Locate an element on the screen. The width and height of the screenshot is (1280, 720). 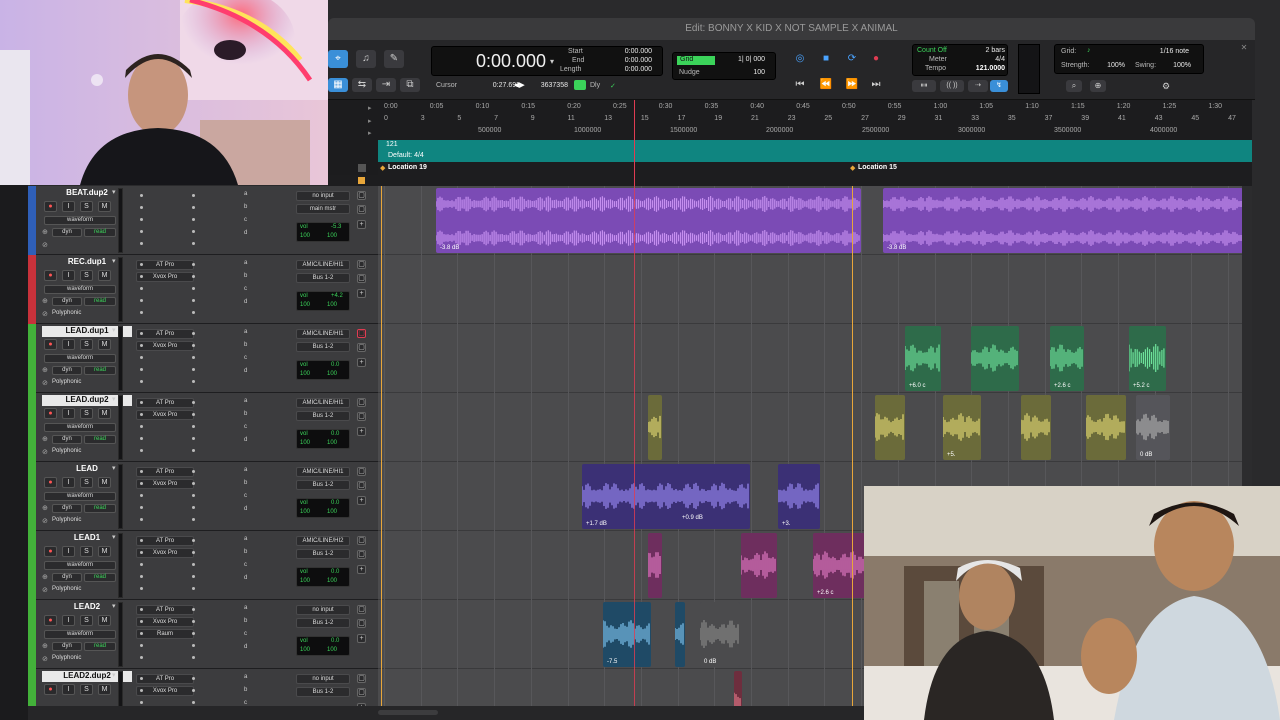
pencil-tool-icon: ✎ is located at coordinates (394, 59).